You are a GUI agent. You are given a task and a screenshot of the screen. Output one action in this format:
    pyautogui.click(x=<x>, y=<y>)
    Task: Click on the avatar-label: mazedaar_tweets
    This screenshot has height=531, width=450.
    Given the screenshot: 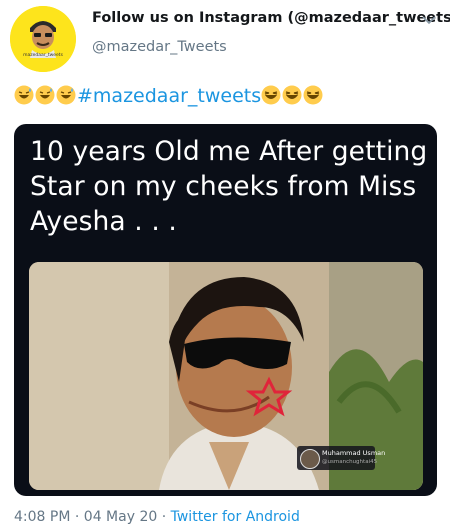 What is the action you would take?
    pyautogui.click(x=43, y=55)
    